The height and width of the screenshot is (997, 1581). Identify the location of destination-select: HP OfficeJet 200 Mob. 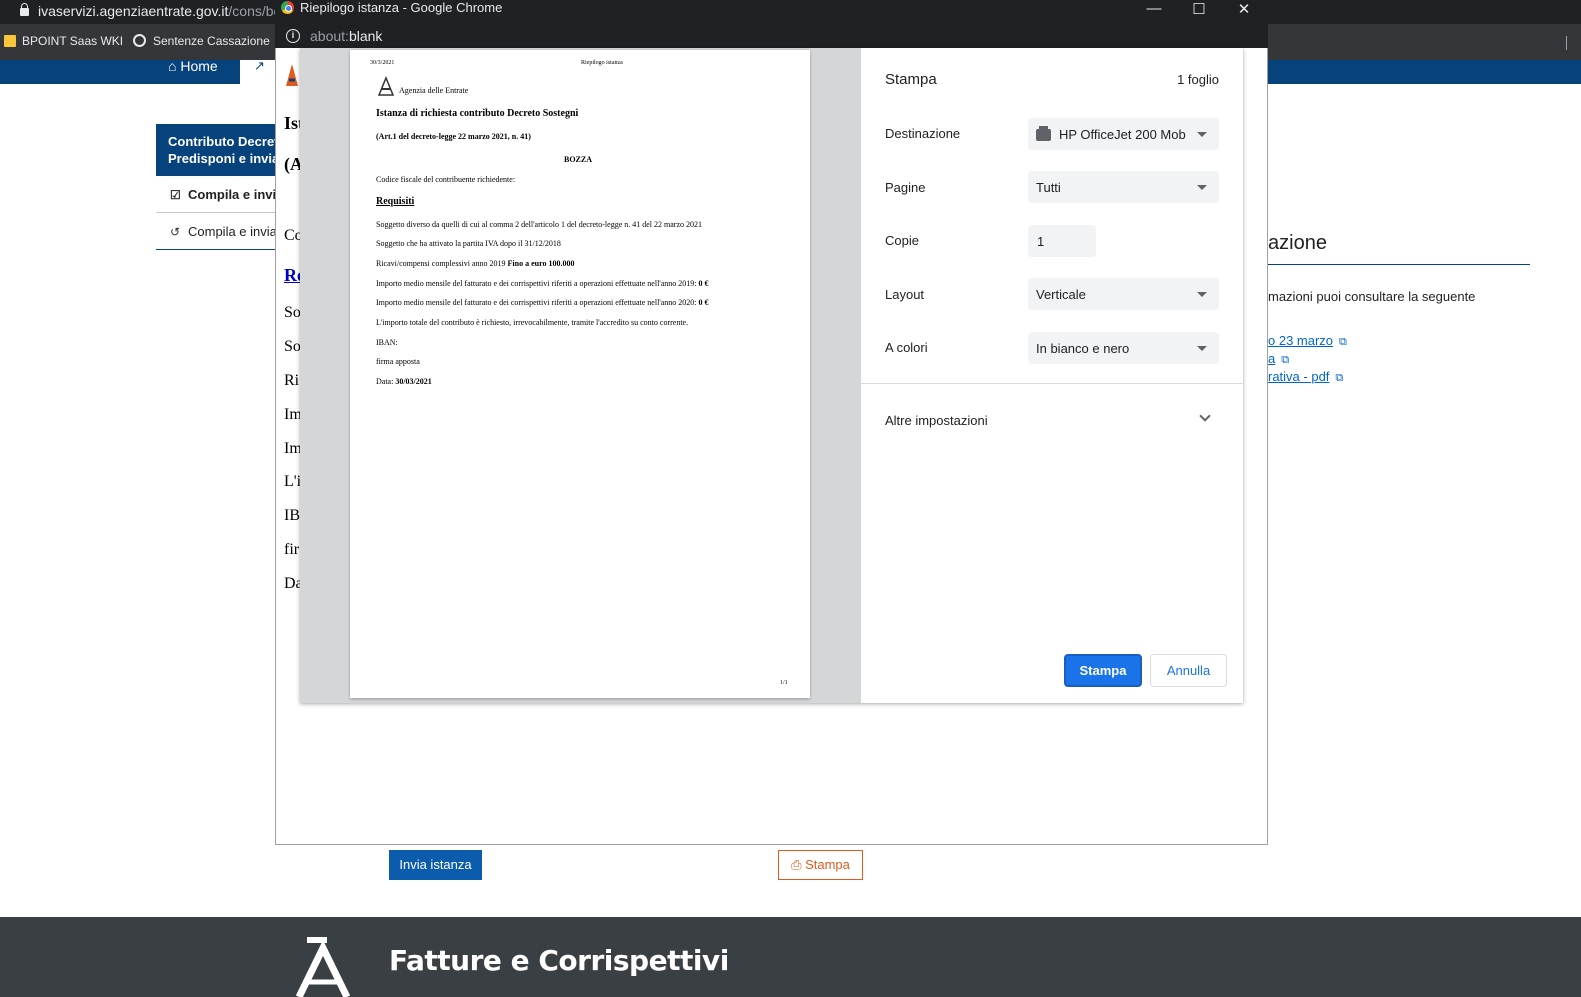
(1123, 134).